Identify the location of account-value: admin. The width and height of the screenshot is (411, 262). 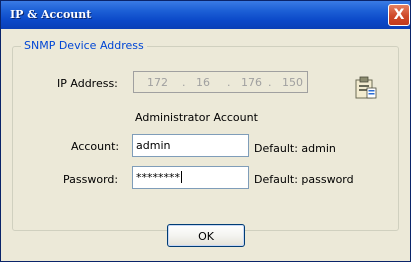
(153, 145).